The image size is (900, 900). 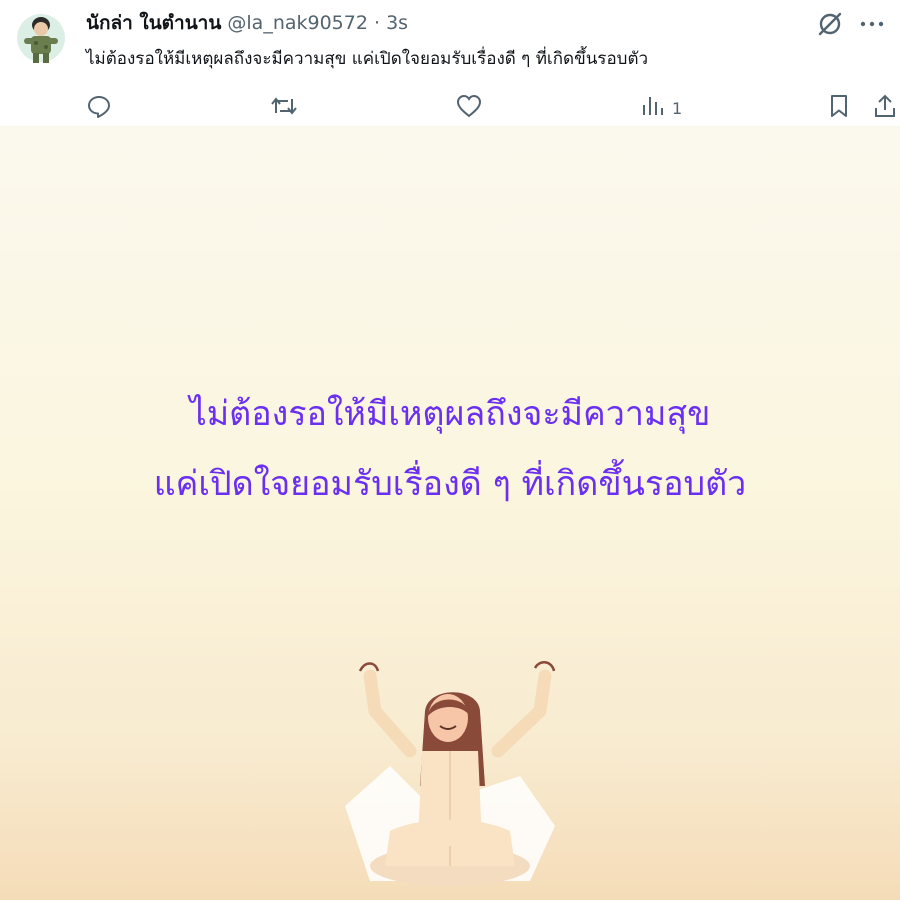 I want to click on repost-button, so click(x=284, y=108).